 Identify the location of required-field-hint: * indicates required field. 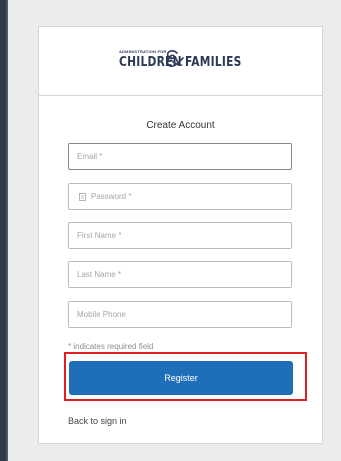
(111, 346).